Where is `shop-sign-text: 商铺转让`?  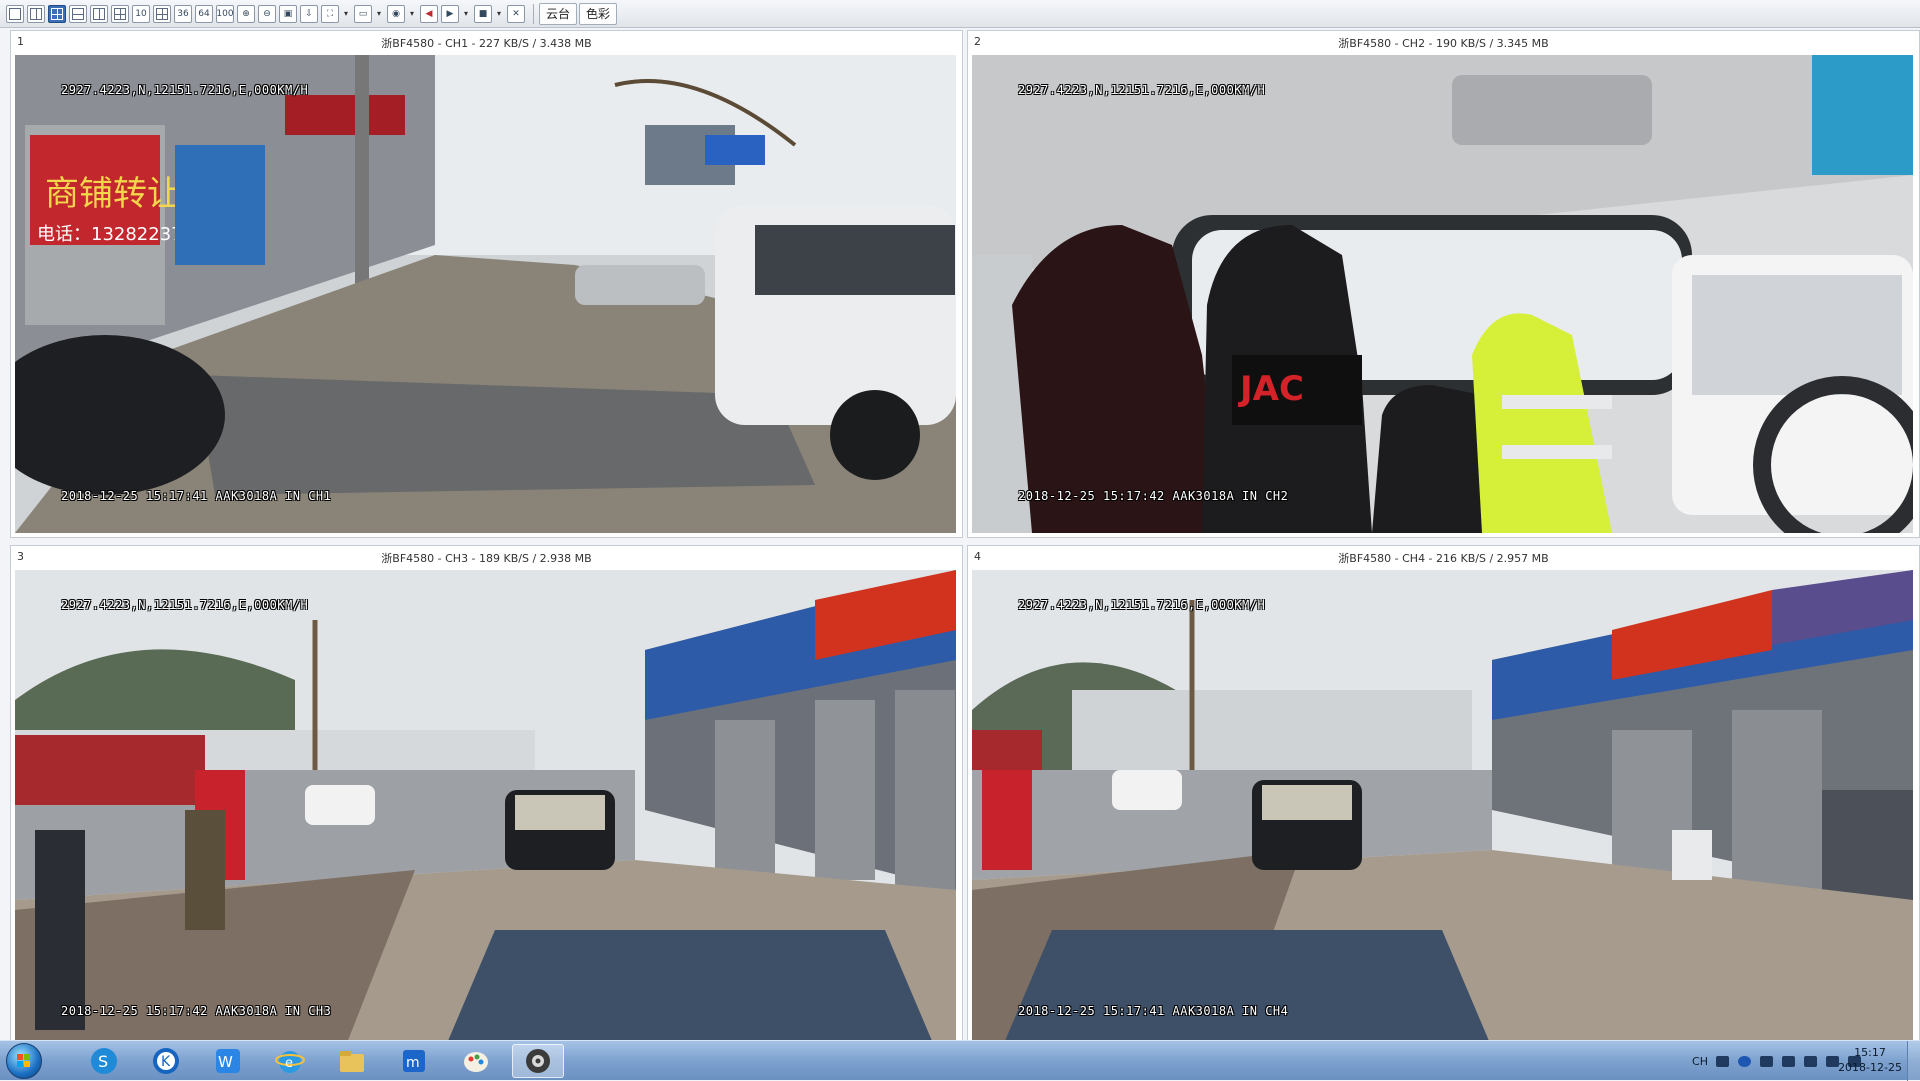 shop-sign-text: 商铺转让 is located at coordinates (113, 194).